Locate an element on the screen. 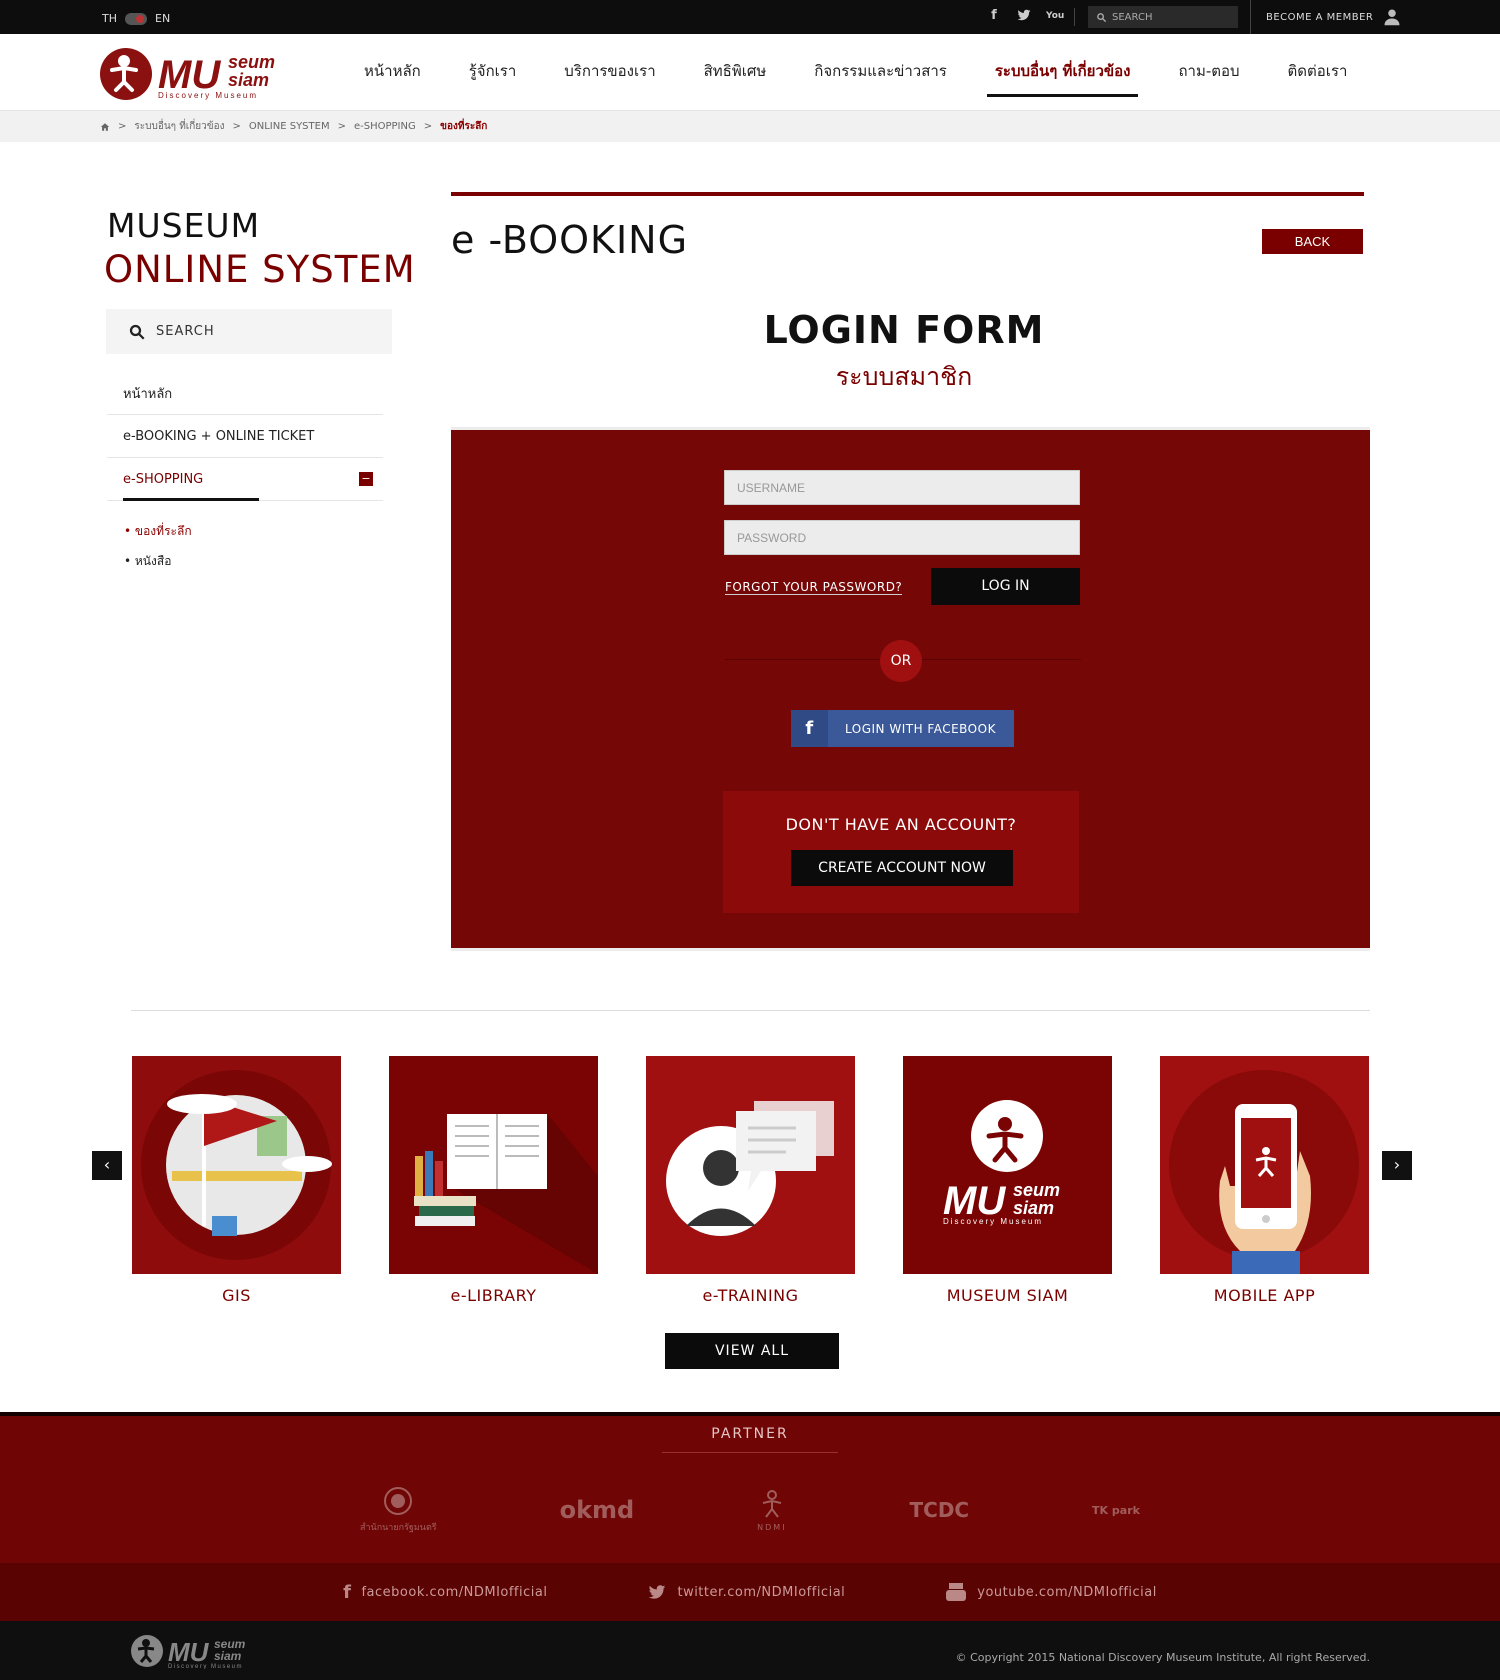  museum-siam-logo: MU seum siam Discovery Museum is located at coordinates (195, 73).